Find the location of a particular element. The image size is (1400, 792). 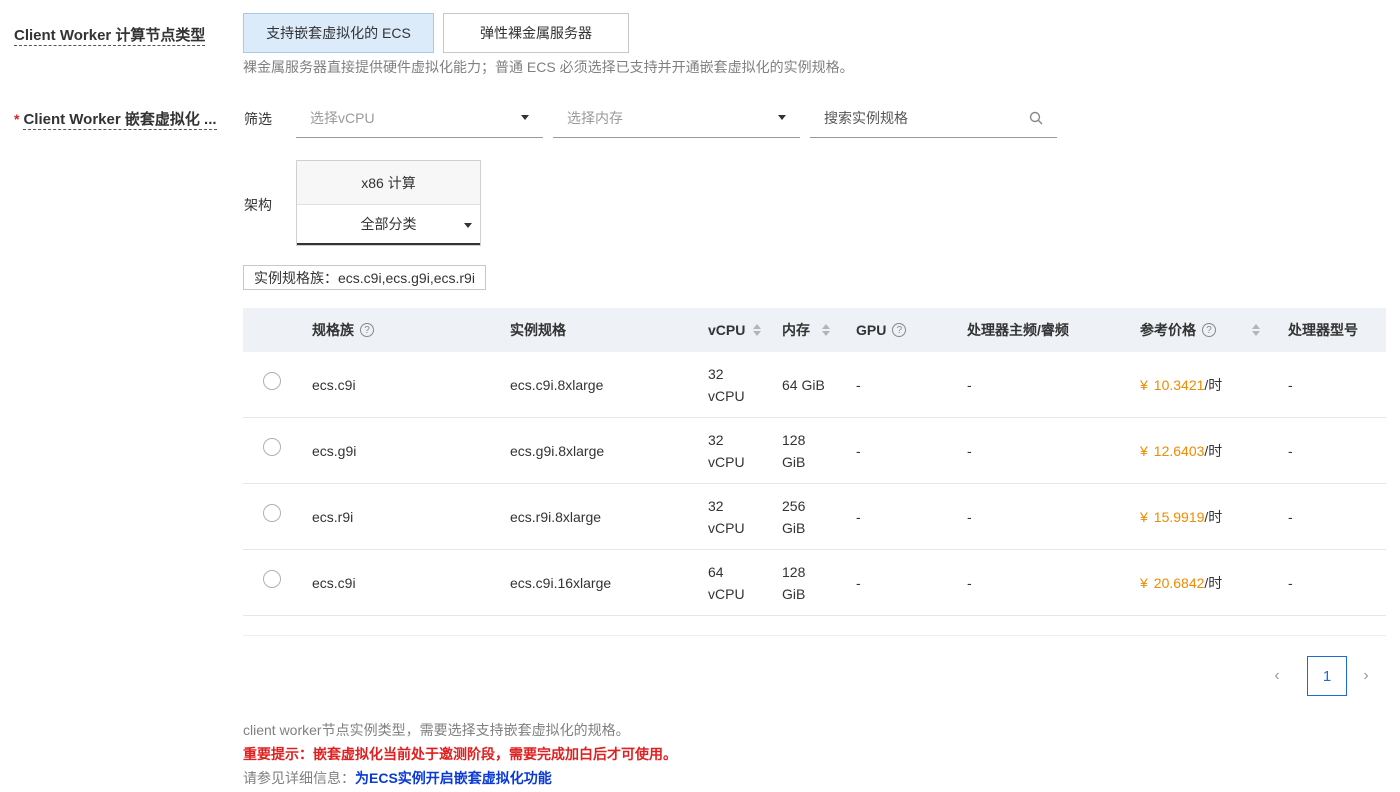

vcpu-select: 选择vCPU is located at coordinates (419, 118).